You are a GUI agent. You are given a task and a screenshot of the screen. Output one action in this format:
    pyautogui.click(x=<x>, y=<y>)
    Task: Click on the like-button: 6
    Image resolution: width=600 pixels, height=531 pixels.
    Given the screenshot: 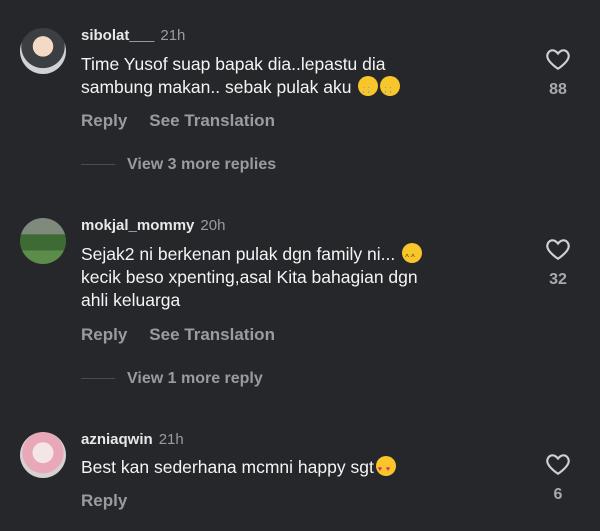 What is the action you would take?
    pyautogui.click(x=558, y=478)
    